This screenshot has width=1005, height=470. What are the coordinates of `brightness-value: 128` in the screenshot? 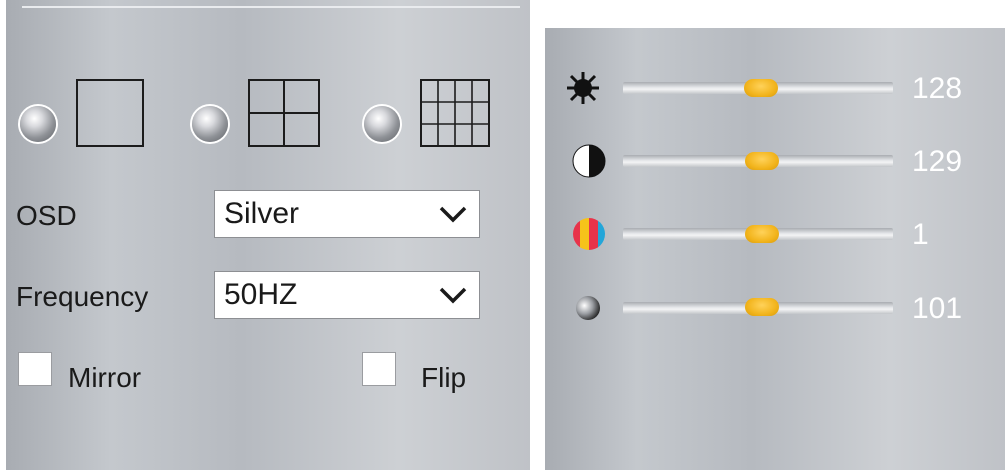 It's located at (937, 88).